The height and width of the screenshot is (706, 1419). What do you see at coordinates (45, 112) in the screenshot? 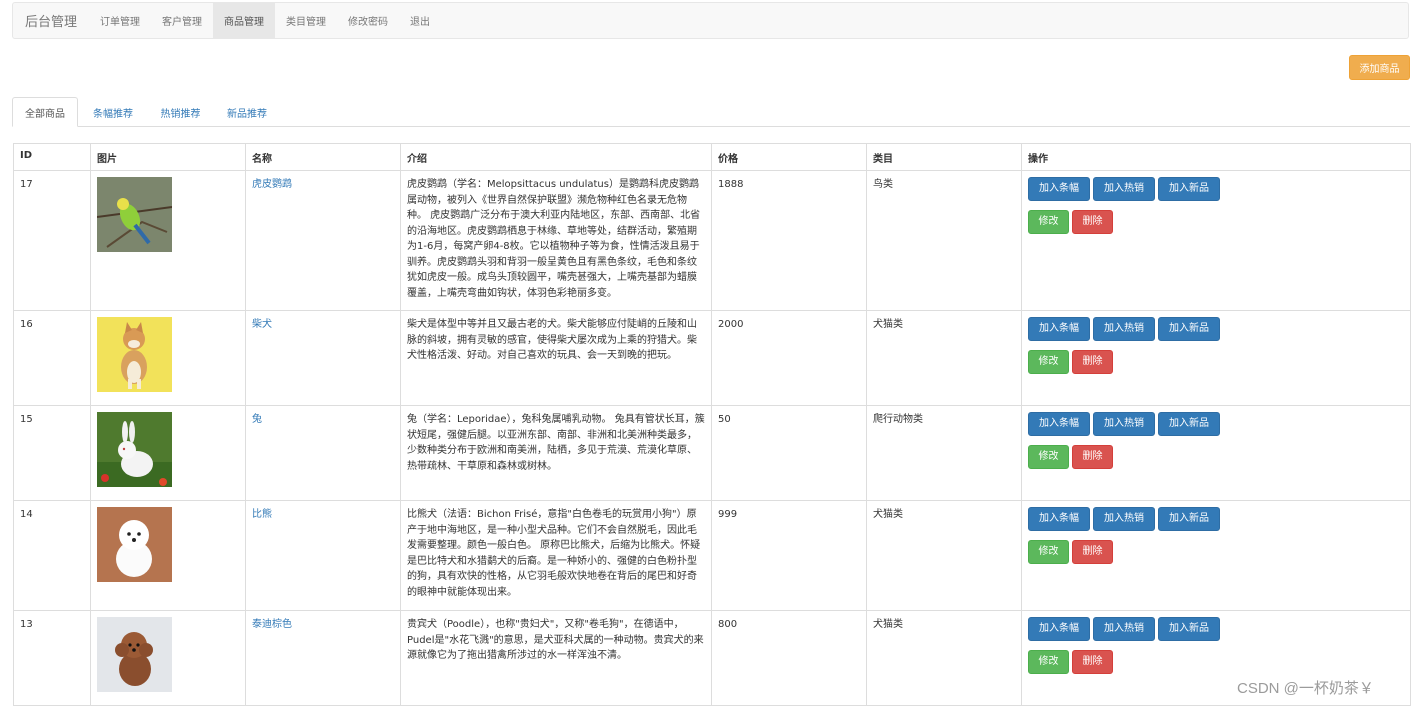
I see `tab-all-products: 全部商品` at bounding box center [45, 112].